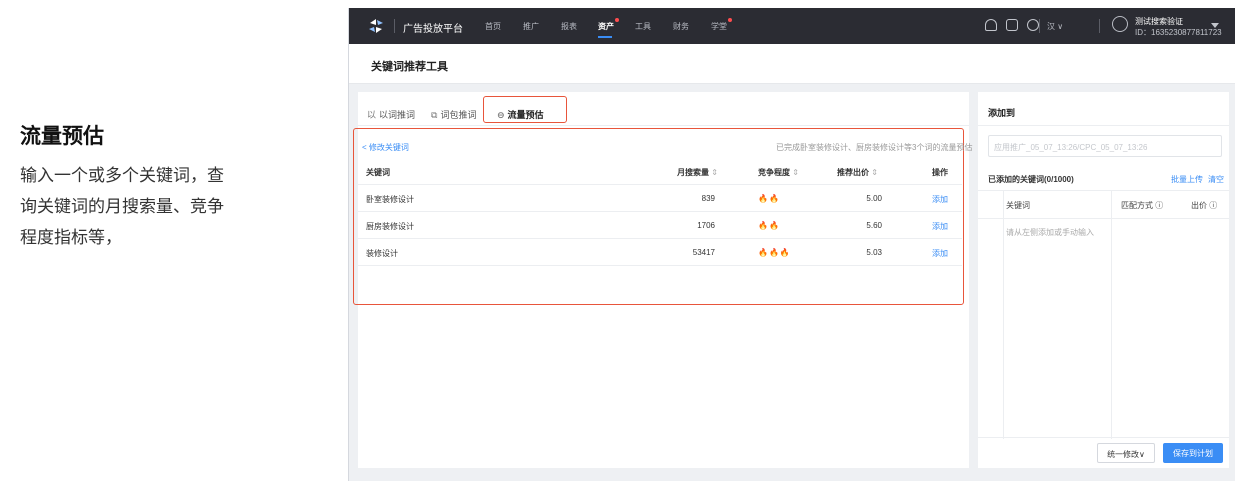 The image size is (1235, 481). What do you see at coordinates (569, 26) in the screenshot?
I see `nav-reports: 报表` at bounding box center [569, 26].